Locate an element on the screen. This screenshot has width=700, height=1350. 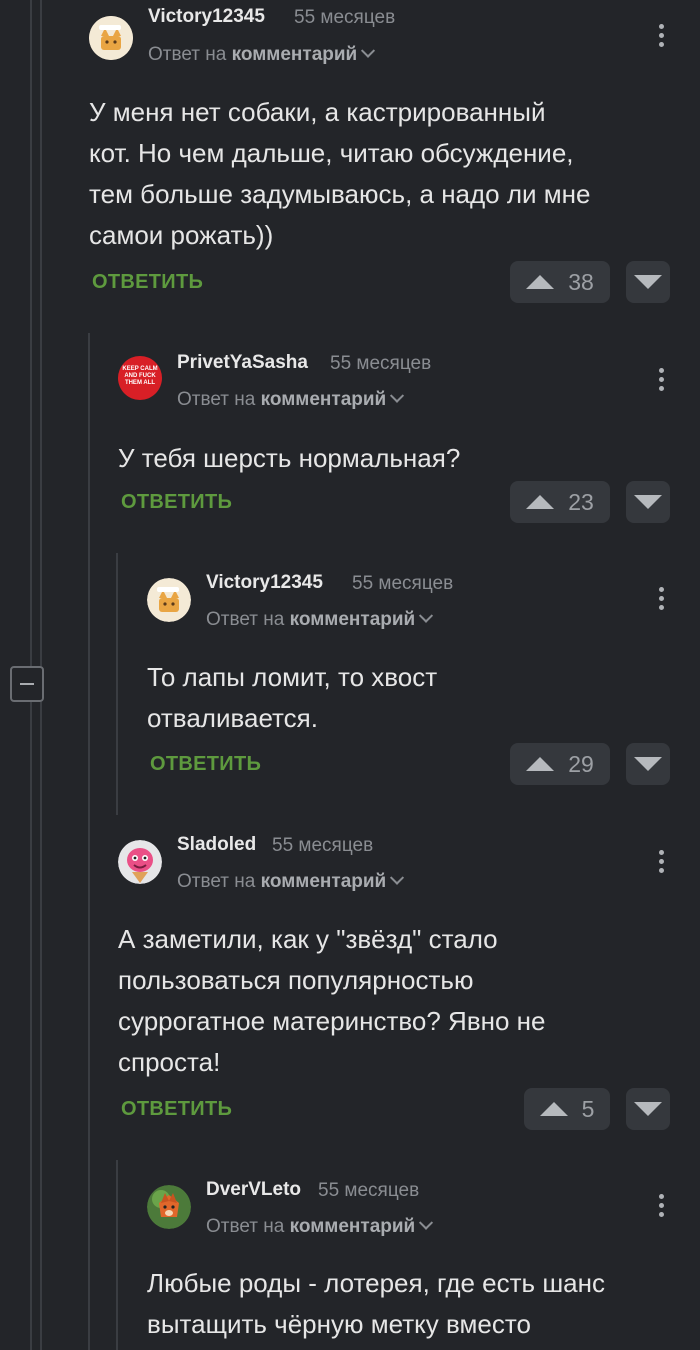
username: Sladoled is located at coordinates (216, 845).